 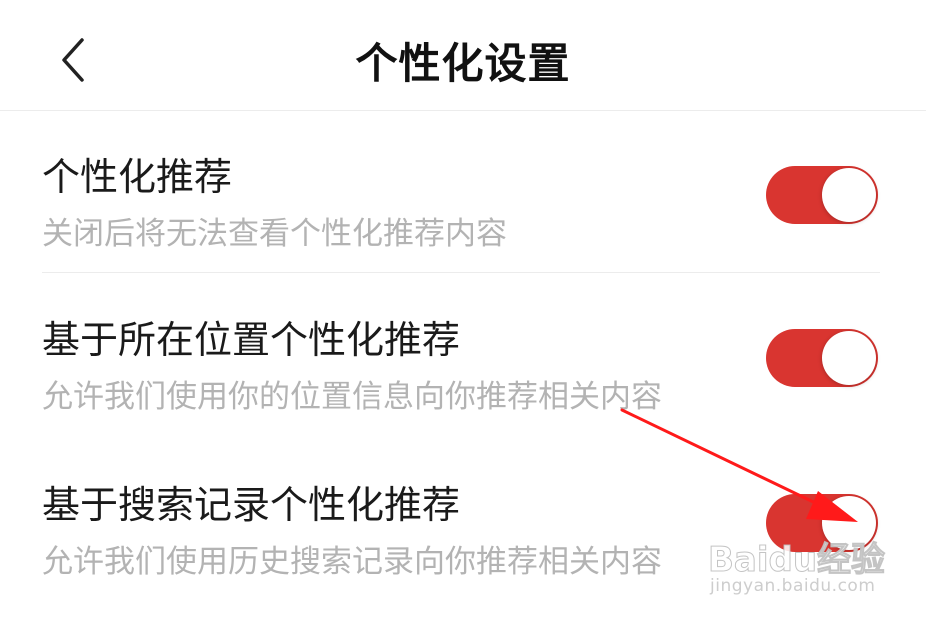 I want to click on setting-title: 基于所在位置个性化推荐, so click(x=251, y=340).